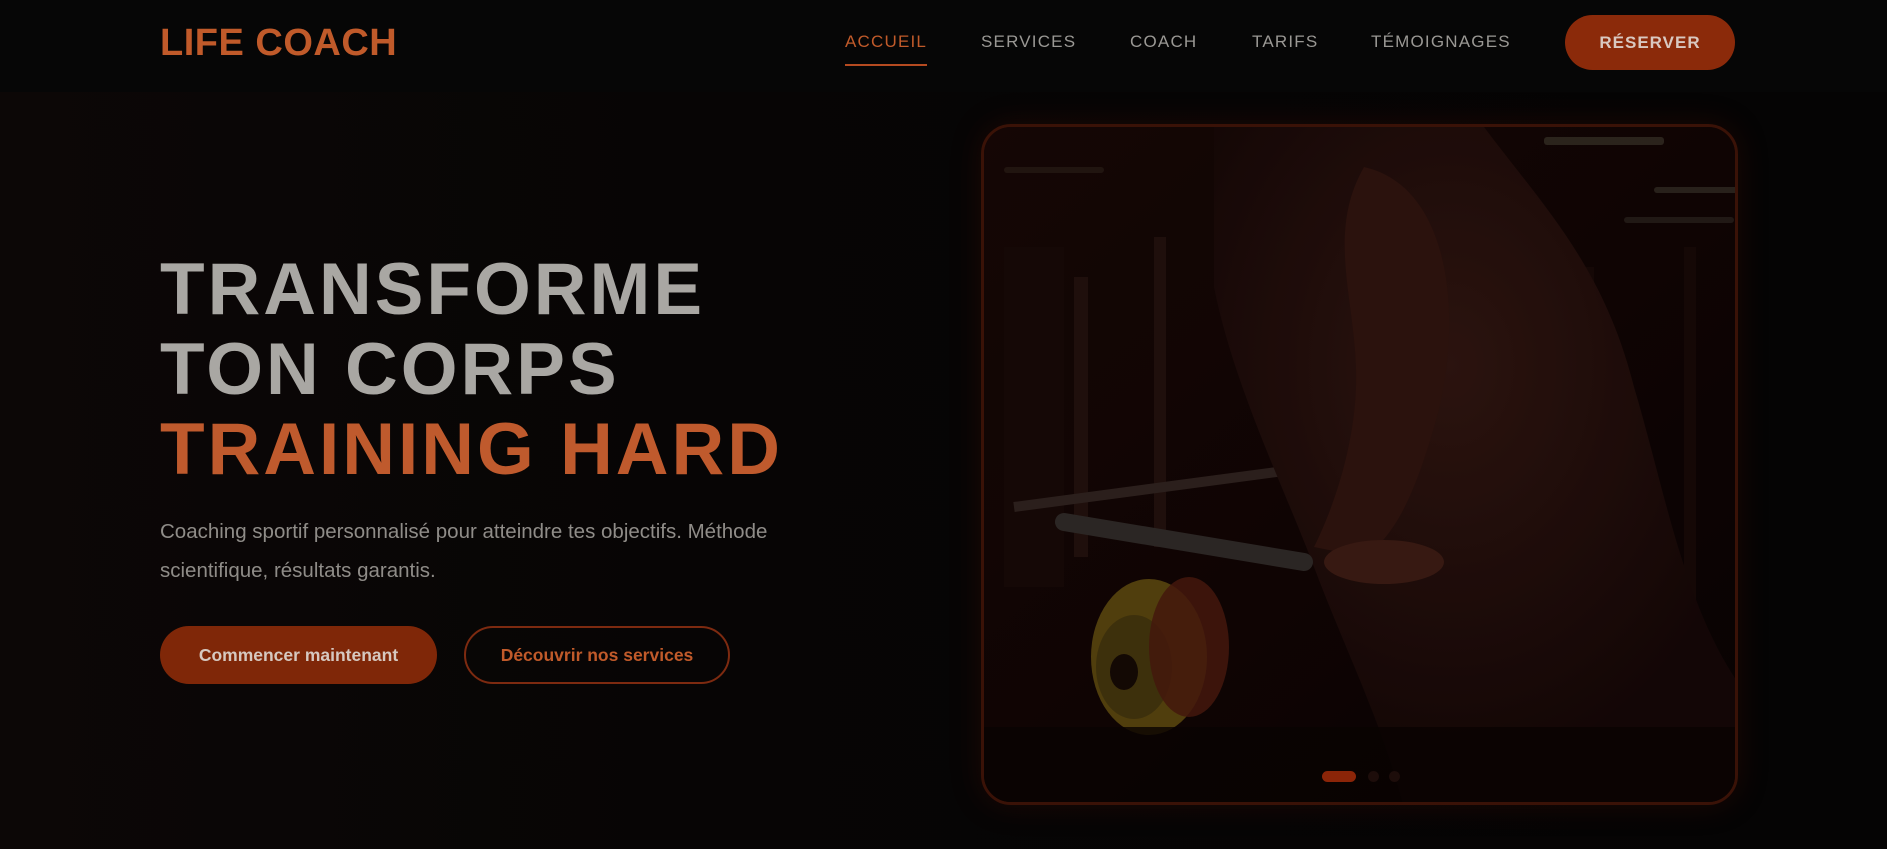 This screenshot has width=1887, height=849. I want to click on nav-item-tarifs: TARIFS, so click(1285, 42).